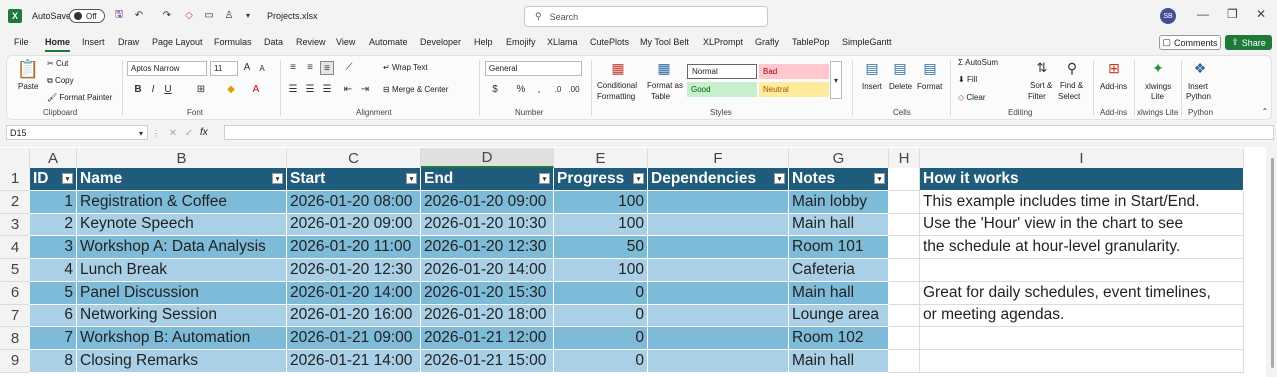  I want to click on decrease-indent-icon: ⇤, so click(348, 89).